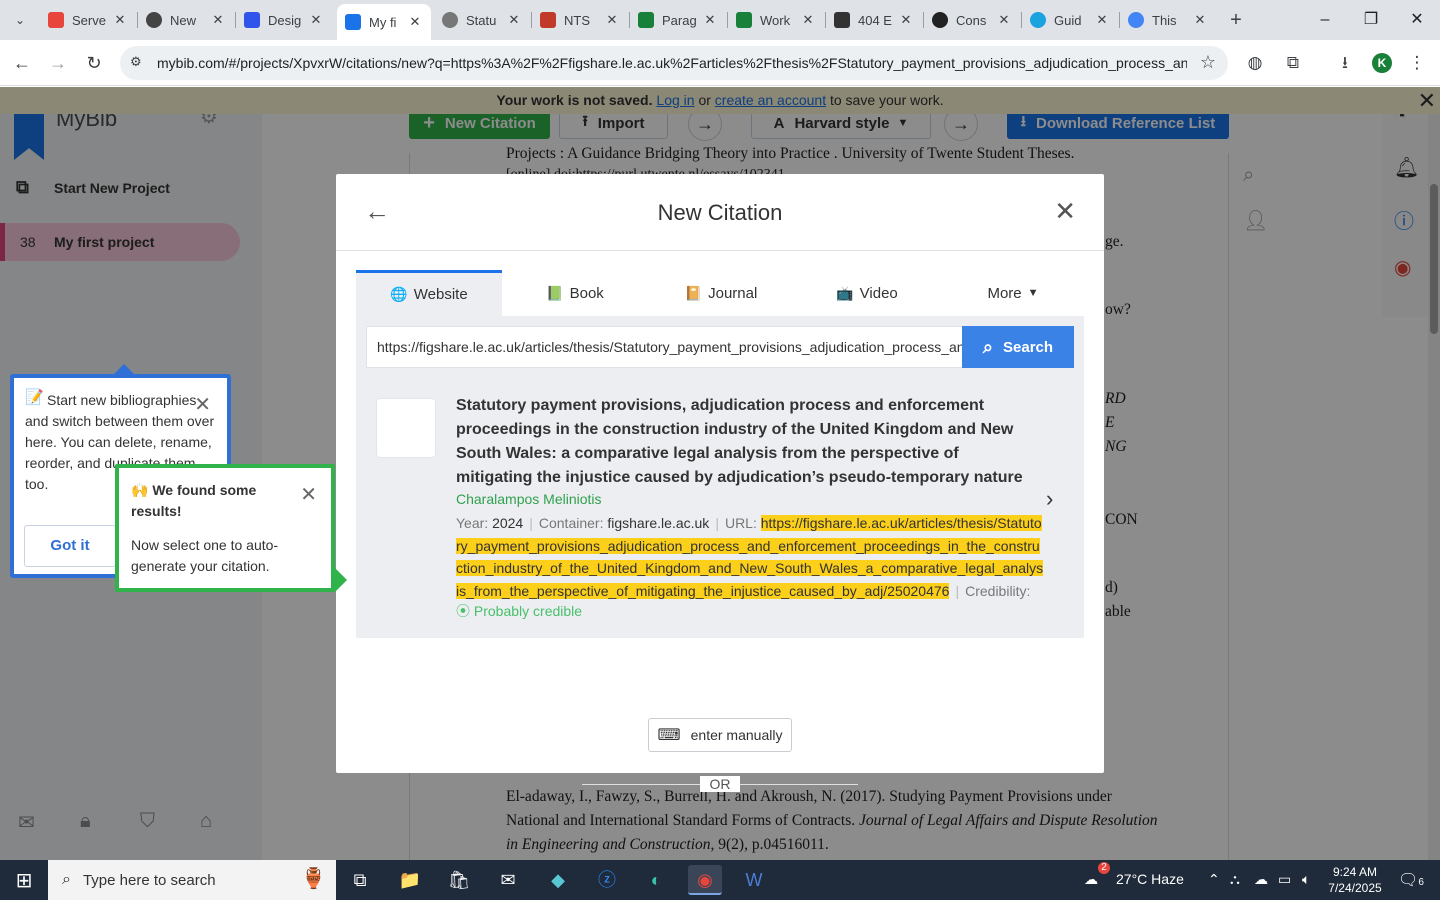 The image size is (1440, 900). I want to click on minimize-icon: –, so click(1325, 20).